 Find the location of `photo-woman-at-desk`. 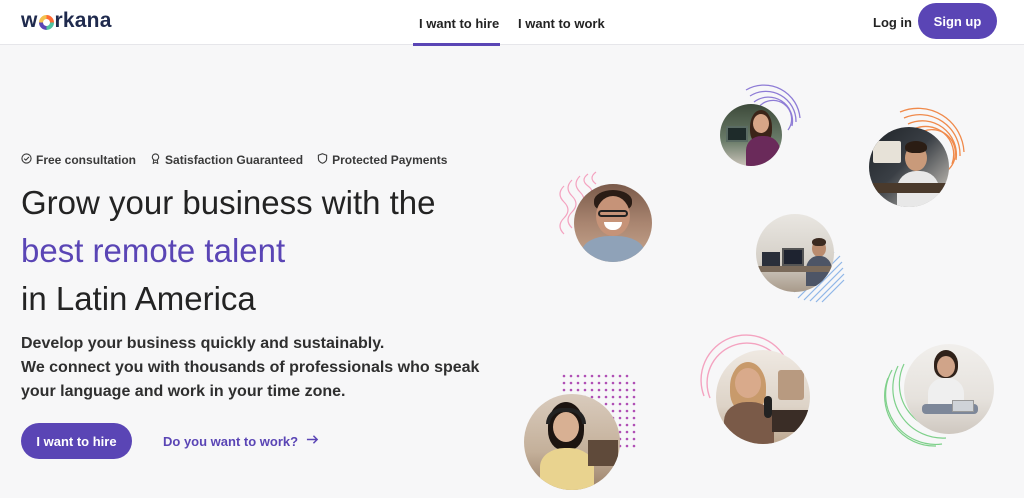

photo-woman-at-desk is located at coordinates (755, 128).